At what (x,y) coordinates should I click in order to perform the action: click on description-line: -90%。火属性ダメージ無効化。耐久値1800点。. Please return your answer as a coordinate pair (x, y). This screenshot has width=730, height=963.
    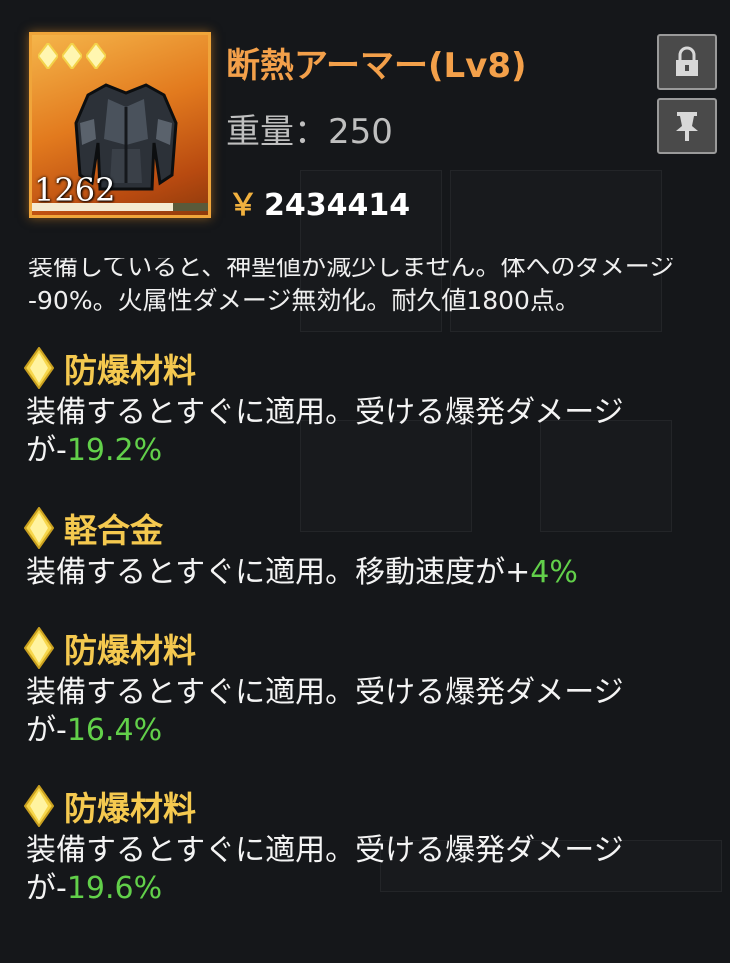
    Looking at the image, I should click on (304, 300).